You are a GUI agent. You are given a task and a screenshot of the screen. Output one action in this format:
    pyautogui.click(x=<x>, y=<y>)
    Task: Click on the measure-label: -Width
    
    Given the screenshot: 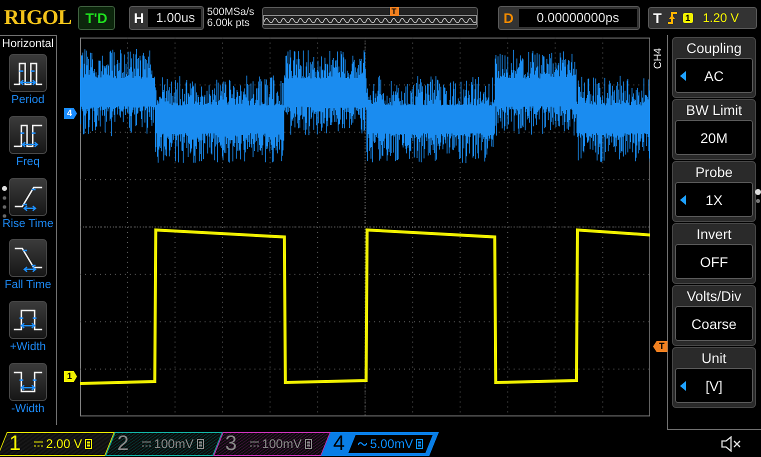 What is the action you would take?
    pyautogui.click(x=28, y=409)
    